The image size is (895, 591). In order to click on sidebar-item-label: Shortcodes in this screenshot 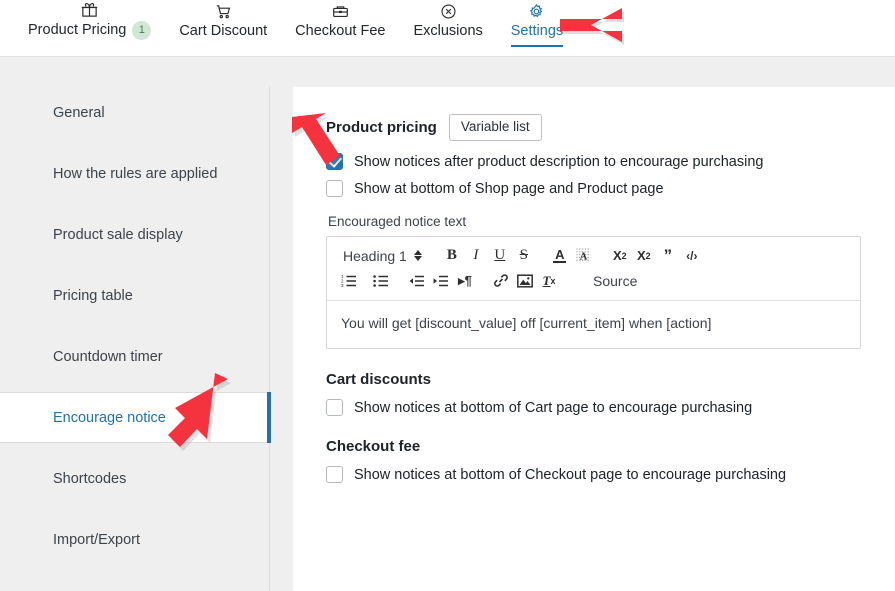, I will do `click(90, 478)`.